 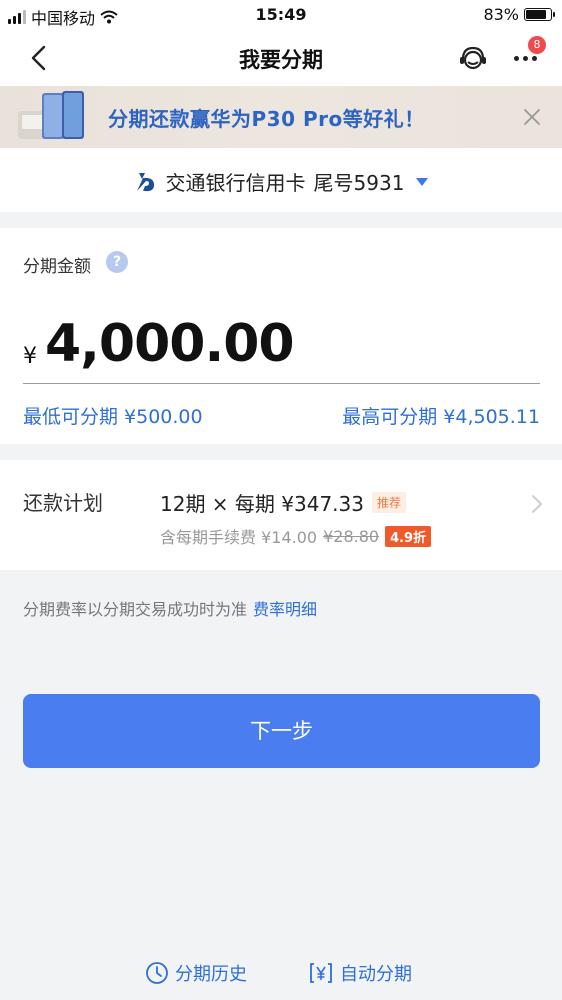 What do you see at coordinates (321, 973) in the screenshot?
I see `yen-bracket-icon` at bounding box center [321, 973].